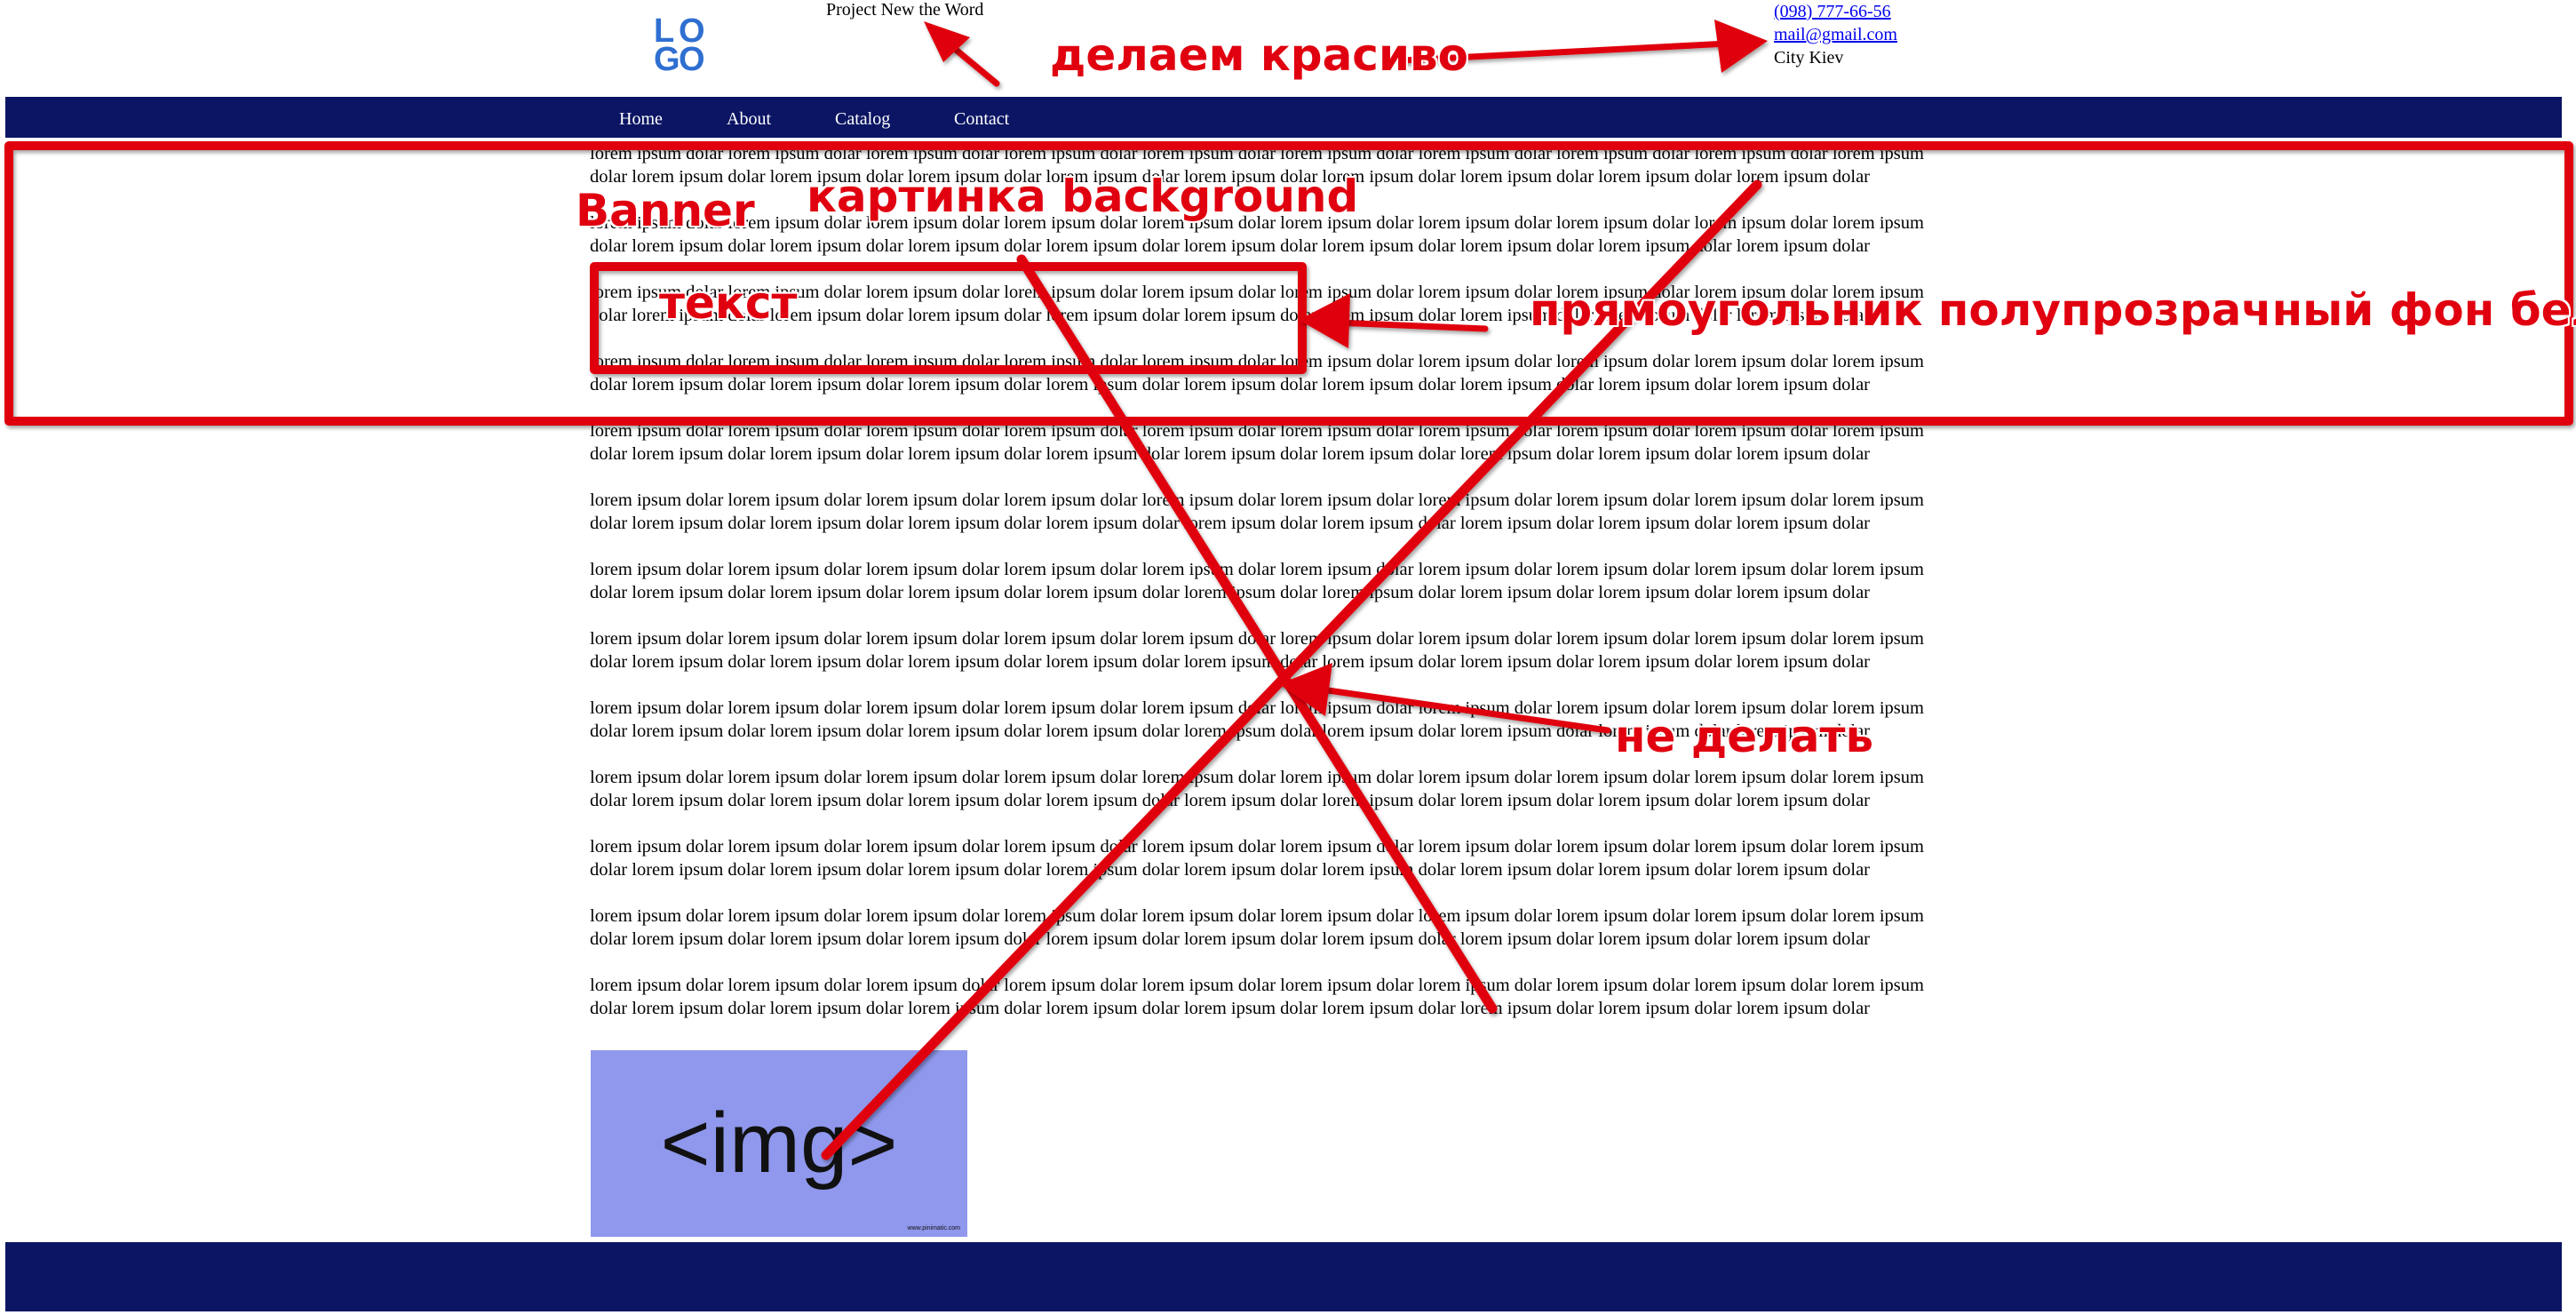 Image resolution: width=2576 pixels, height=1315 pixels. I want to click on phone-link: (098) 777-66-56, so click(1835, 11).